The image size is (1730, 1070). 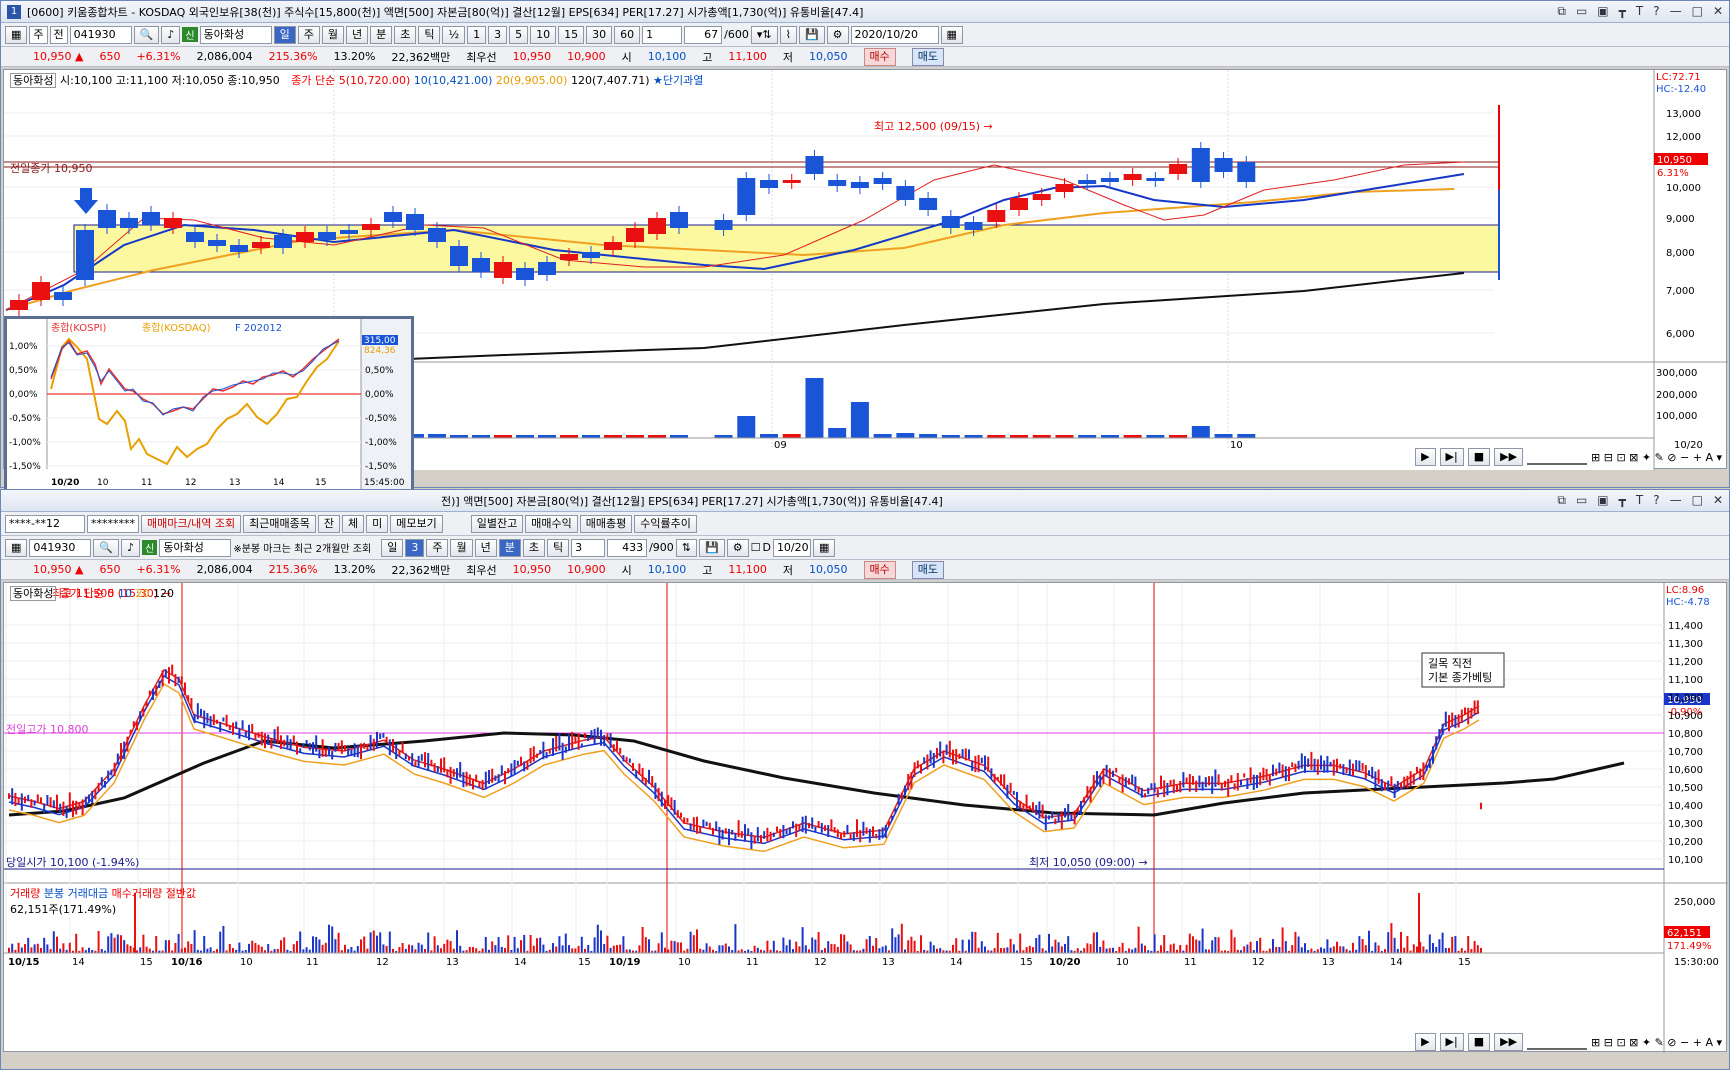 What do you see at coordinates (551, 523) in the screenshot?
I see `trade-profit-button: 매매수익` at bounding box center [551, 523].